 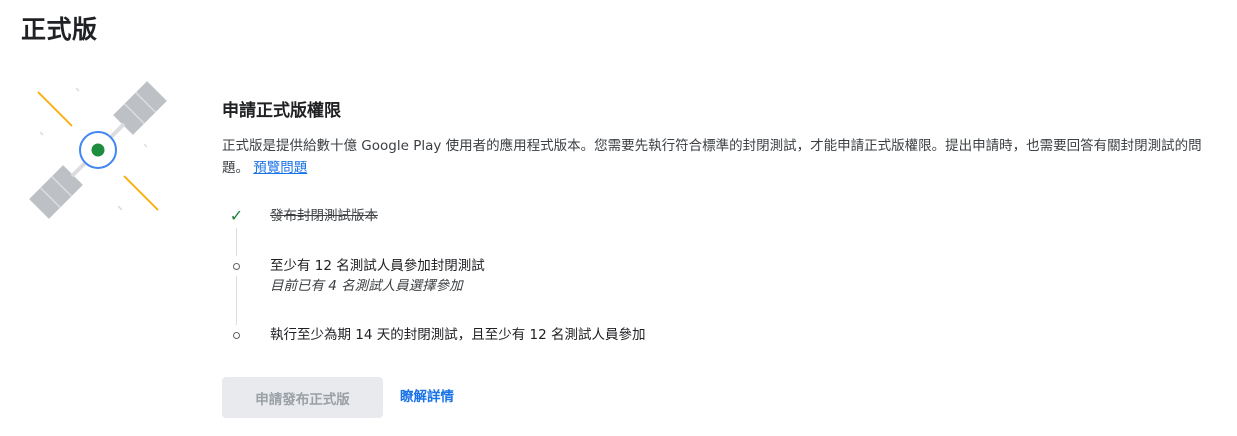 I want to click on preview-questions-link: 預覽問題, so click(x=280, y=168).